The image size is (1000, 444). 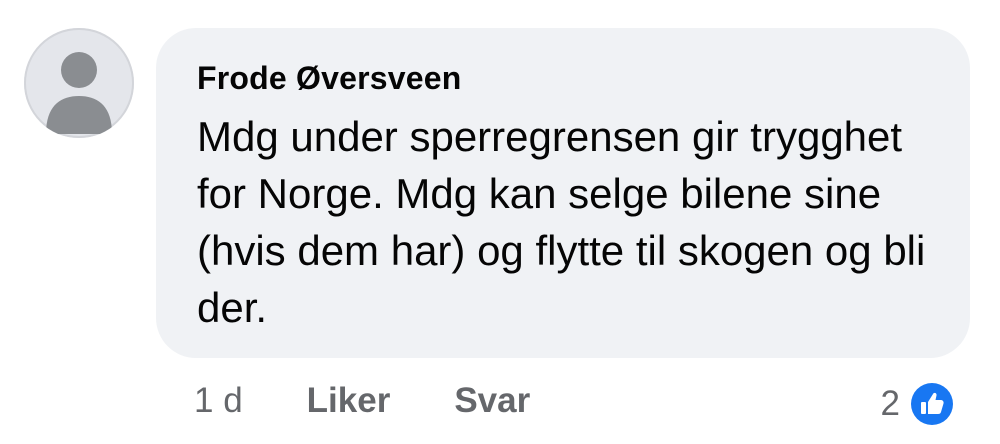 I want to click on comment-actions: 1 d Liker Svar, so click(x=394, y=401).